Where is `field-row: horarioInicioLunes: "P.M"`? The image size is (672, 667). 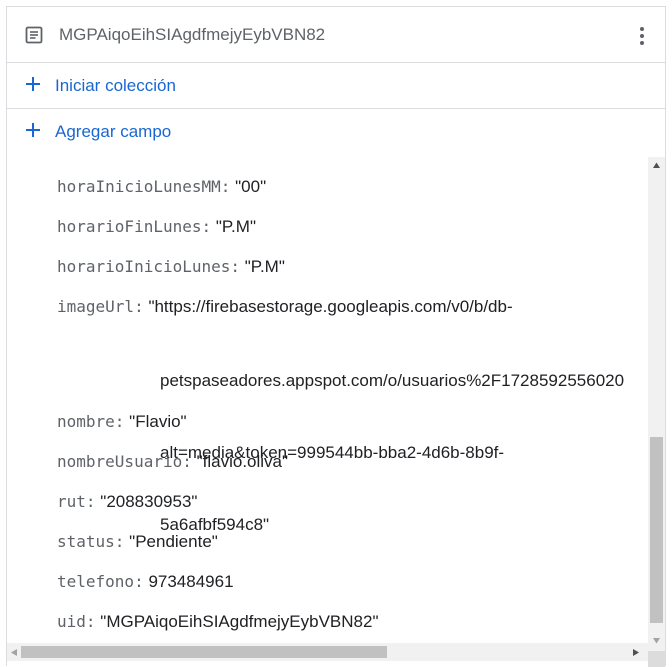 field-row: horarioInicioLunes: "P.M" is located at coordinates (171, 267).